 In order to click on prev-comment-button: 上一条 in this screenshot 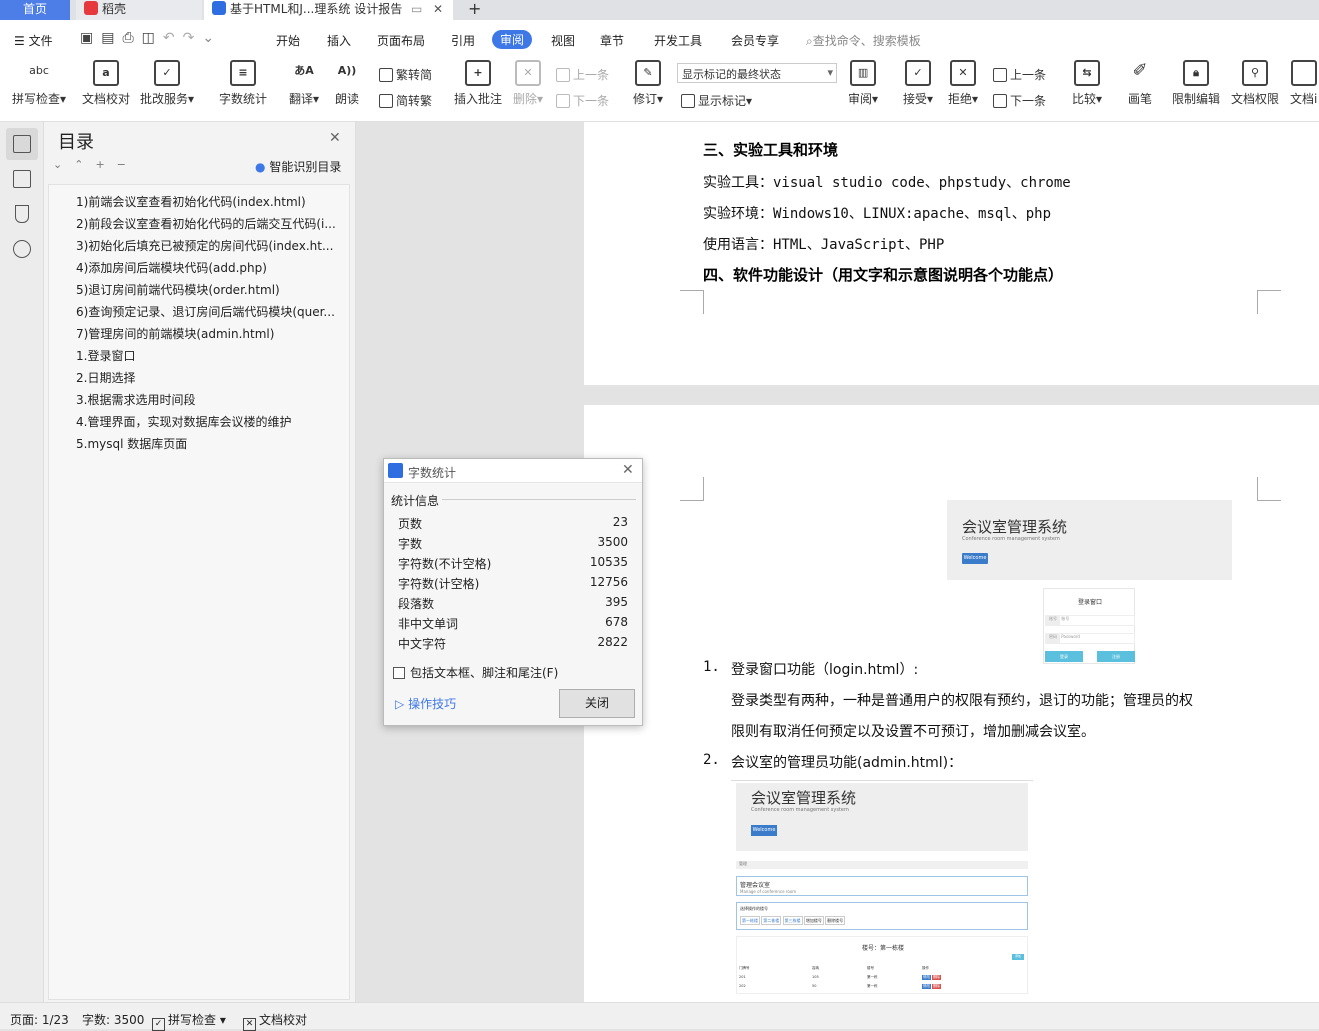, I will do `click(582, 74)`.